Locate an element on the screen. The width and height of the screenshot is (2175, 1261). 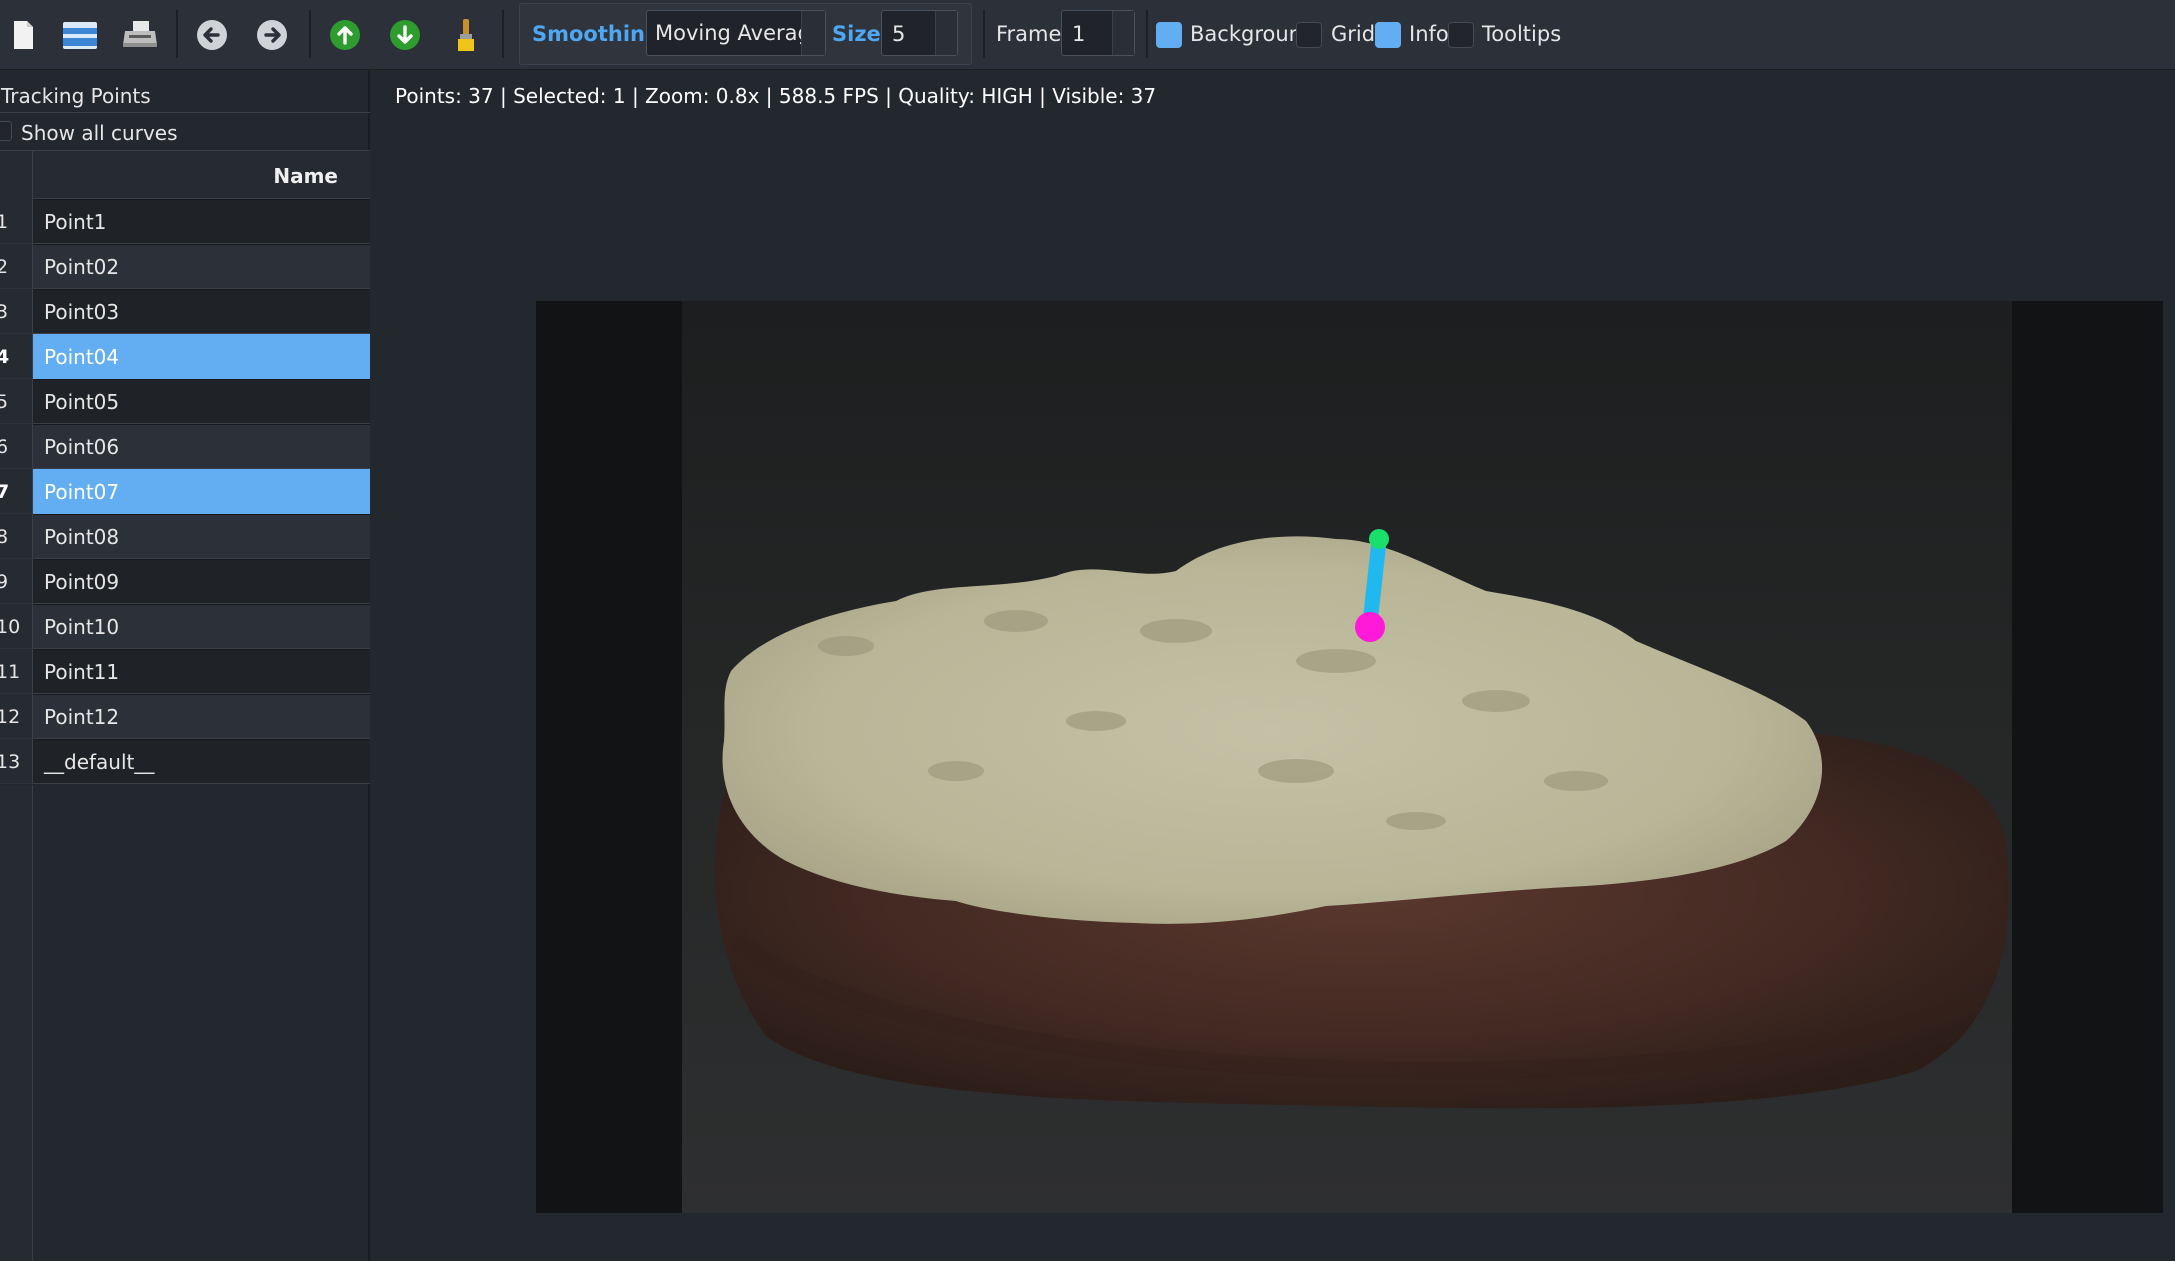
table-row: 10 Point10 is located at coordinates (185, 626).